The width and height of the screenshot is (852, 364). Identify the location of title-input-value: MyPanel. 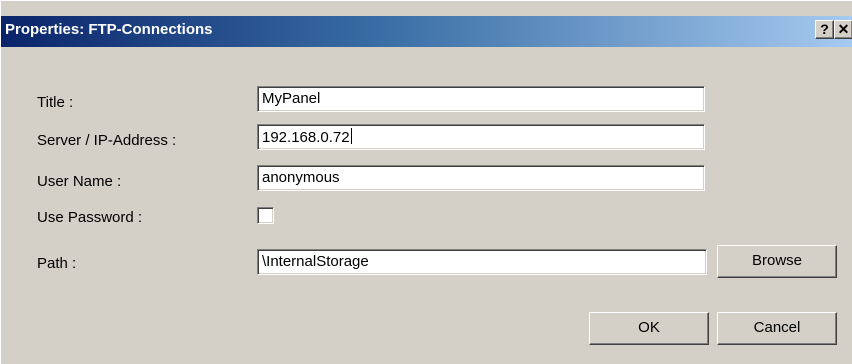
(291, 98).